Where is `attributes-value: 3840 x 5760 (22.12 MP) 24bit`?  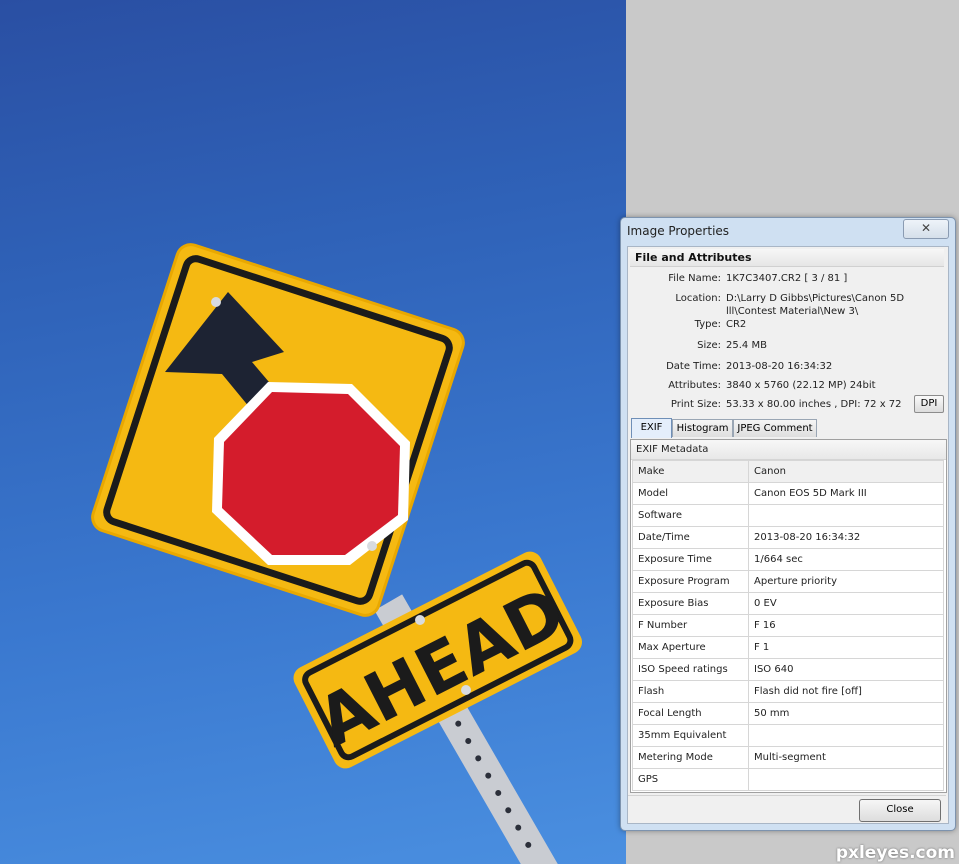 attributes-value: 3840 x 5760 (22.12 MP) 24bit is located at coordinates (801, 385).